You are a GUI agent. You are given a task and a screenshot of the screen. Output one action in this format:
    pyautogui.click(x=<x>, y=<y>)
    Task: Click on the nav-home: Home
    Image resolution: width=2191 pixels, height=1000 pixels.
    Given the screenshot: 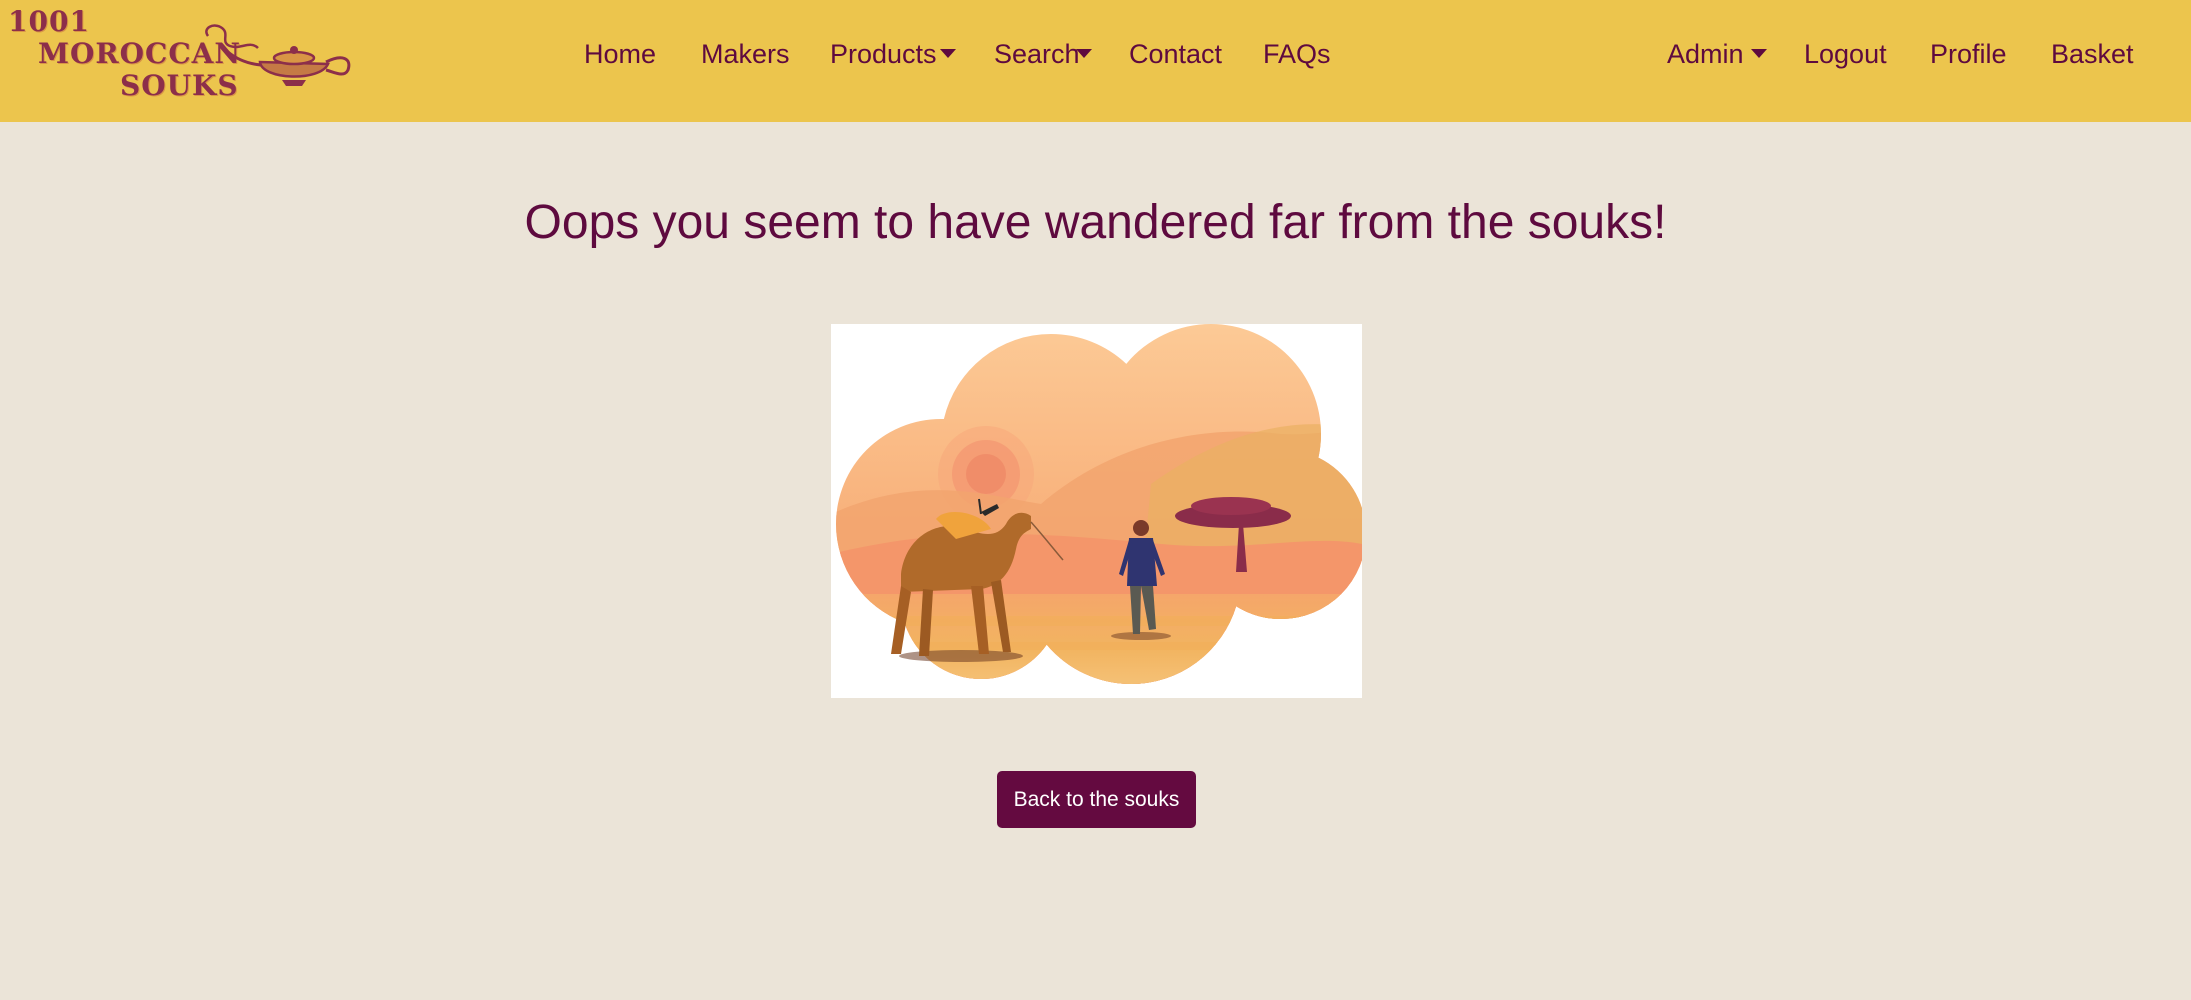 What is the action you would take?
    pyautogui.click(x=620, y=54)
    